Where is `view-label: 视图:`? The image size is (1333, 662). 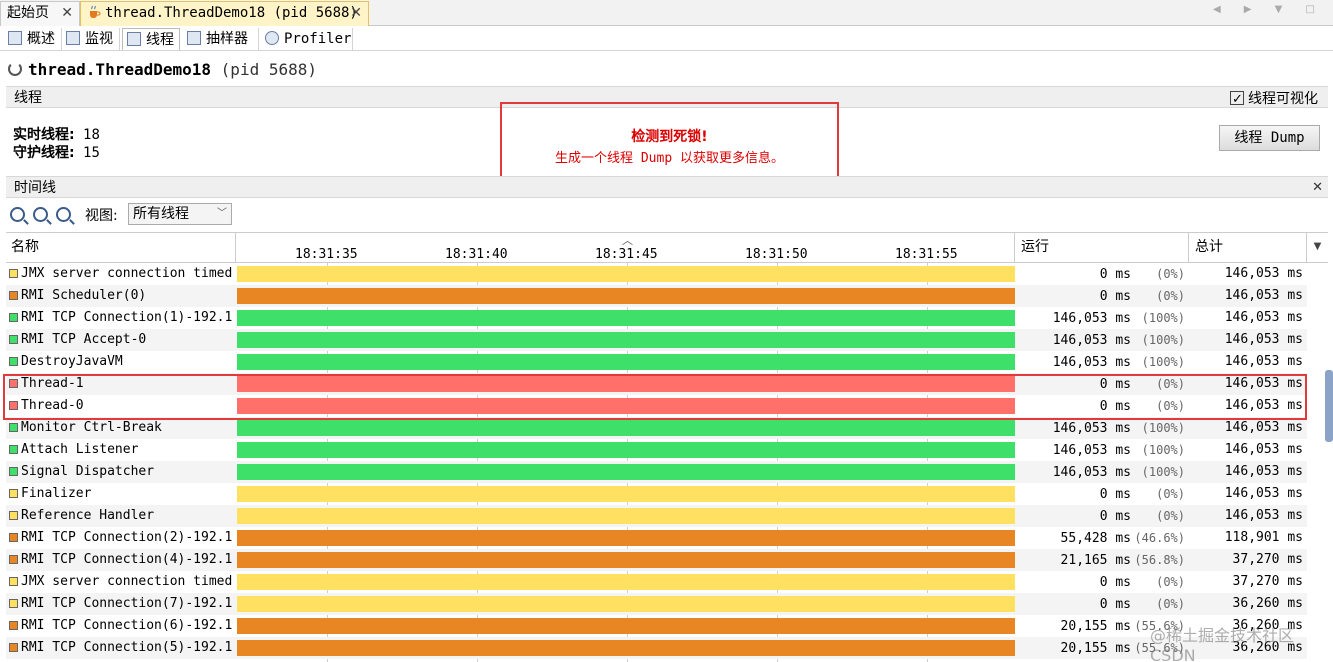 view-label: 视图: is located at coordinates (101, 216).